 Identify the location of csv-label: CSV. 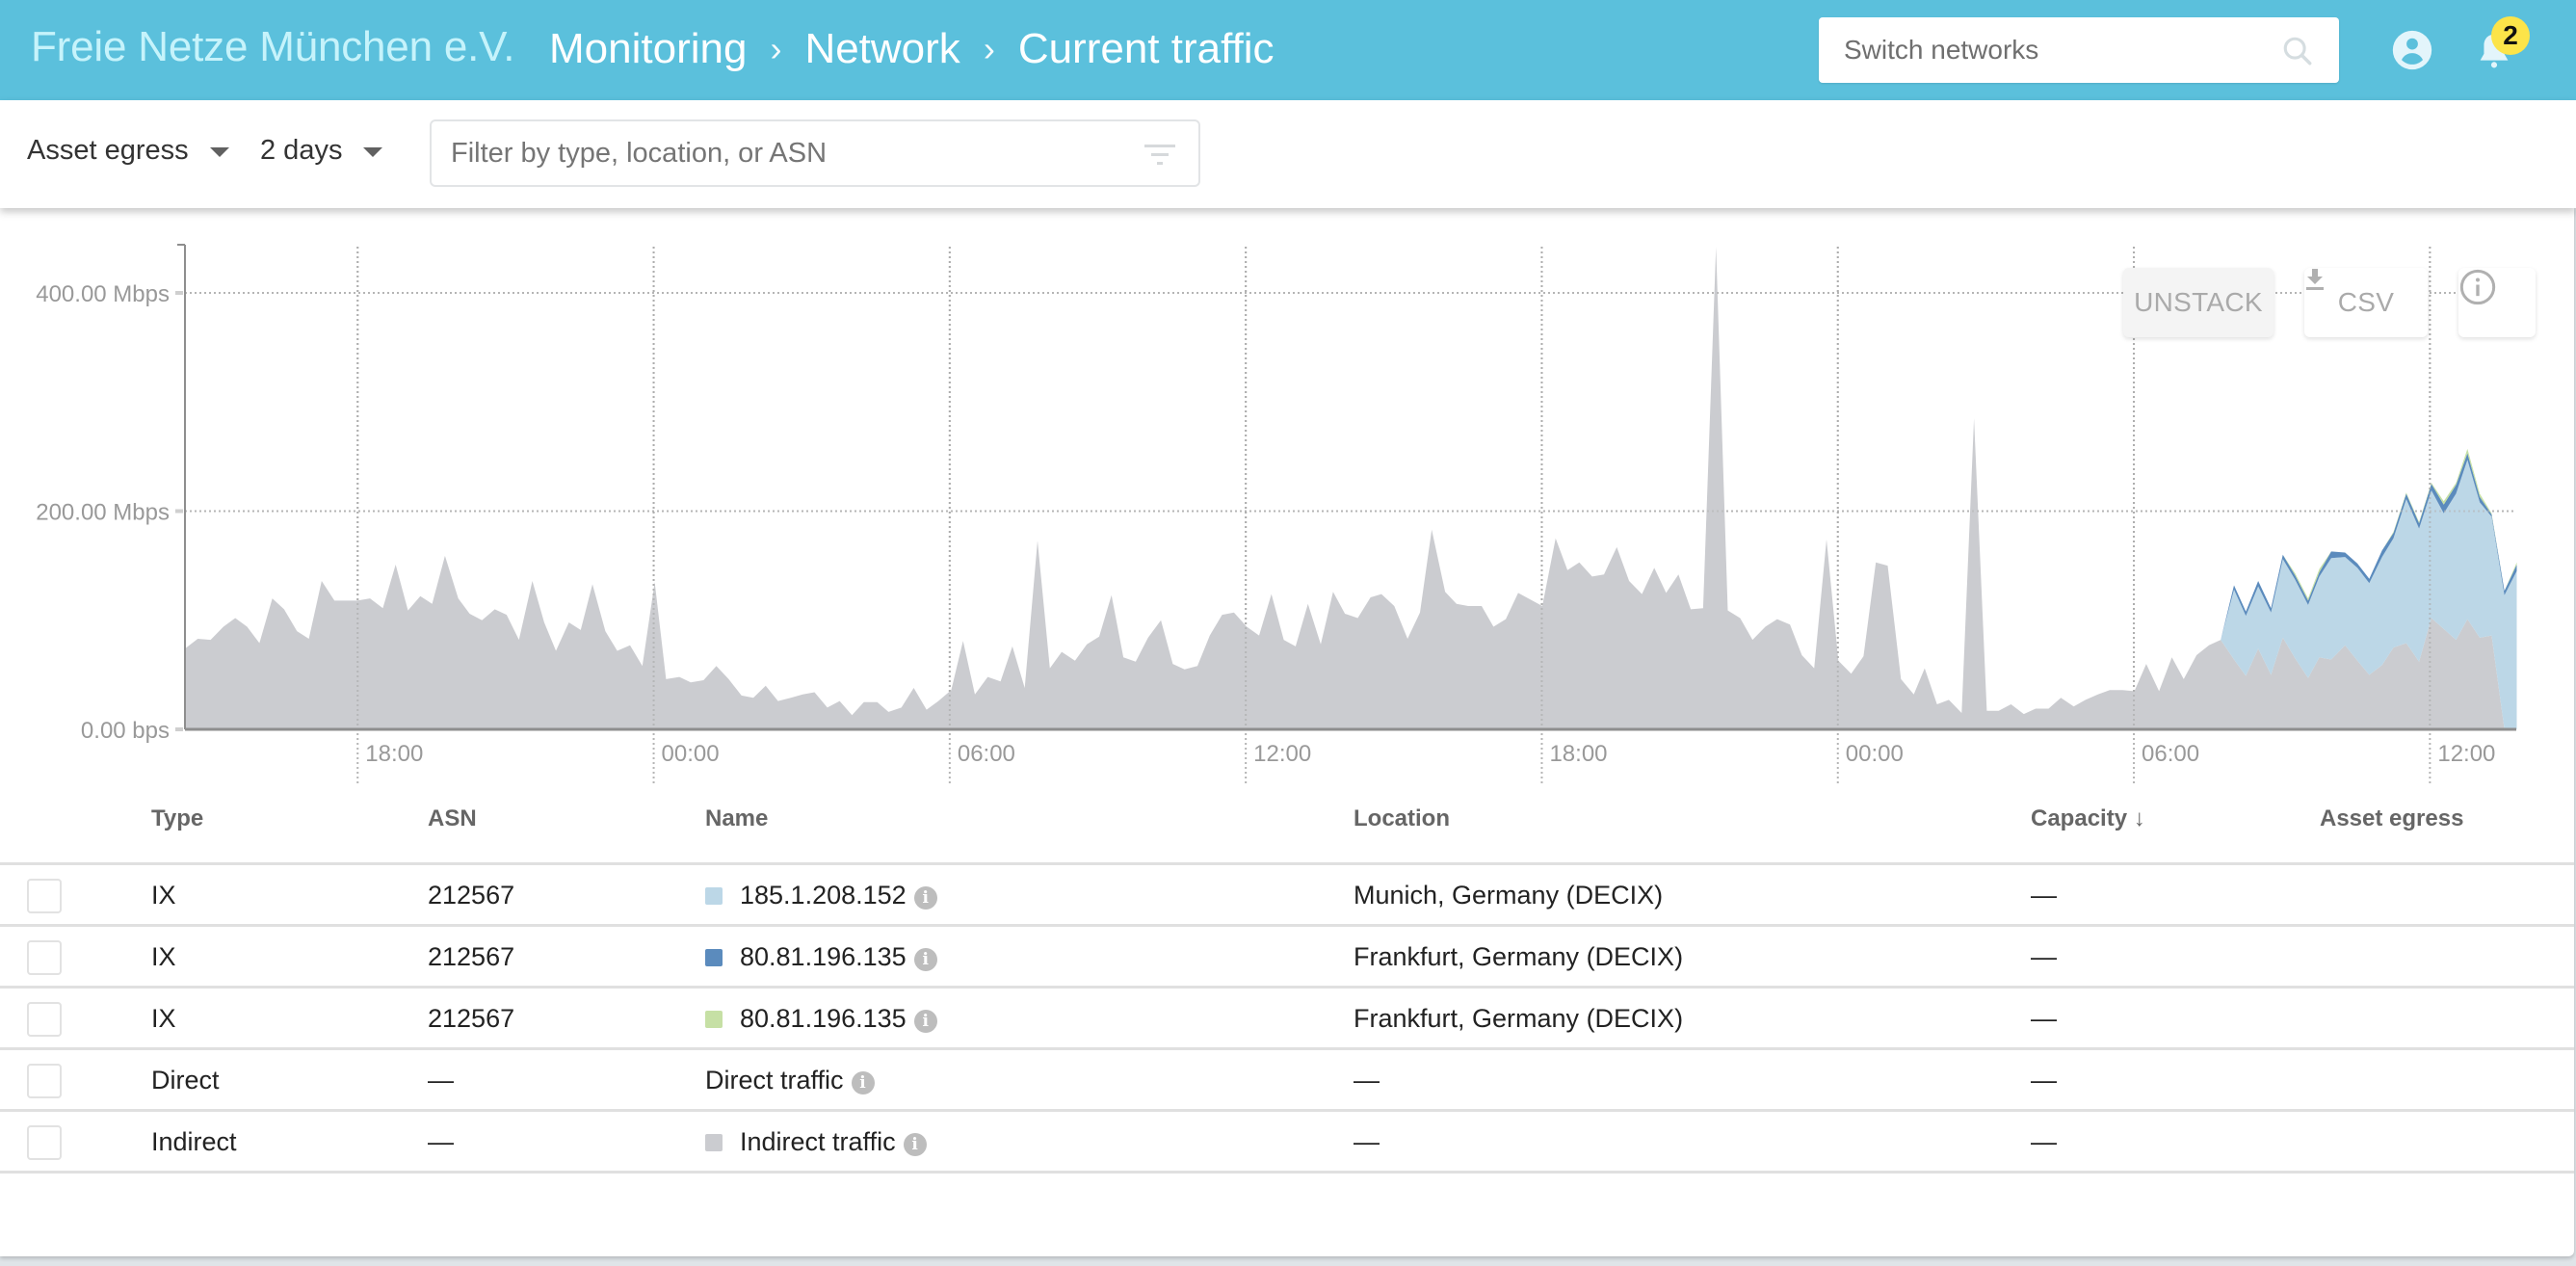
(2366, 302).